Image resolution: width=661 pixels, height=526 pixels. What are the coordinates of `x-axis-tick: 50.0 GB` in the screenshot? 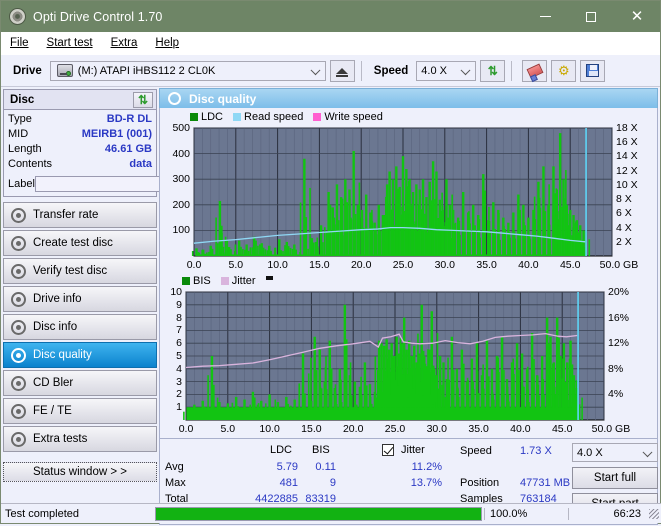 It's located at (611, 429).